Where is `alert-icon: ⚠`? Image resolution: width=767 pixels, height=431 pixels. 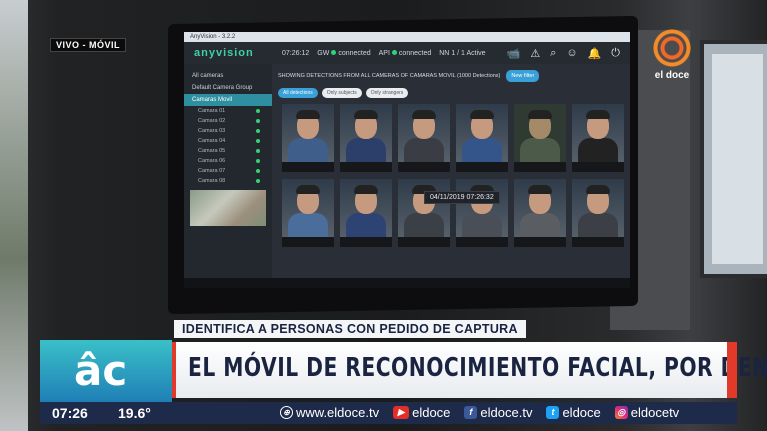 alert-icon: ⚠ is located at coordinates (535, 53).